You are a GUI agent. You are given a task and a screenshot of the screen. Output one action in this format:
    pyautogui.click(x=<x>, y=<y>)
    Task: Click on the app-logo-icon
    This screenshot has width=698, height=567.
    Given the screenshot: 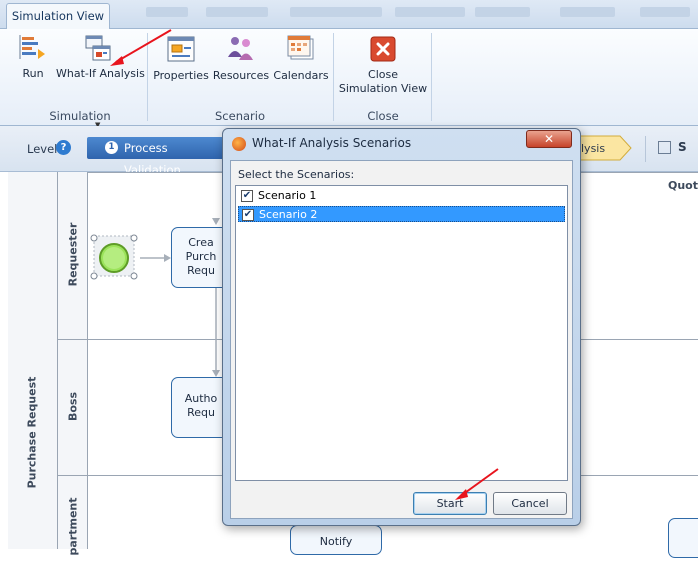 What is the action you would take?
    pyautogui.click(x=239, y=144)
    